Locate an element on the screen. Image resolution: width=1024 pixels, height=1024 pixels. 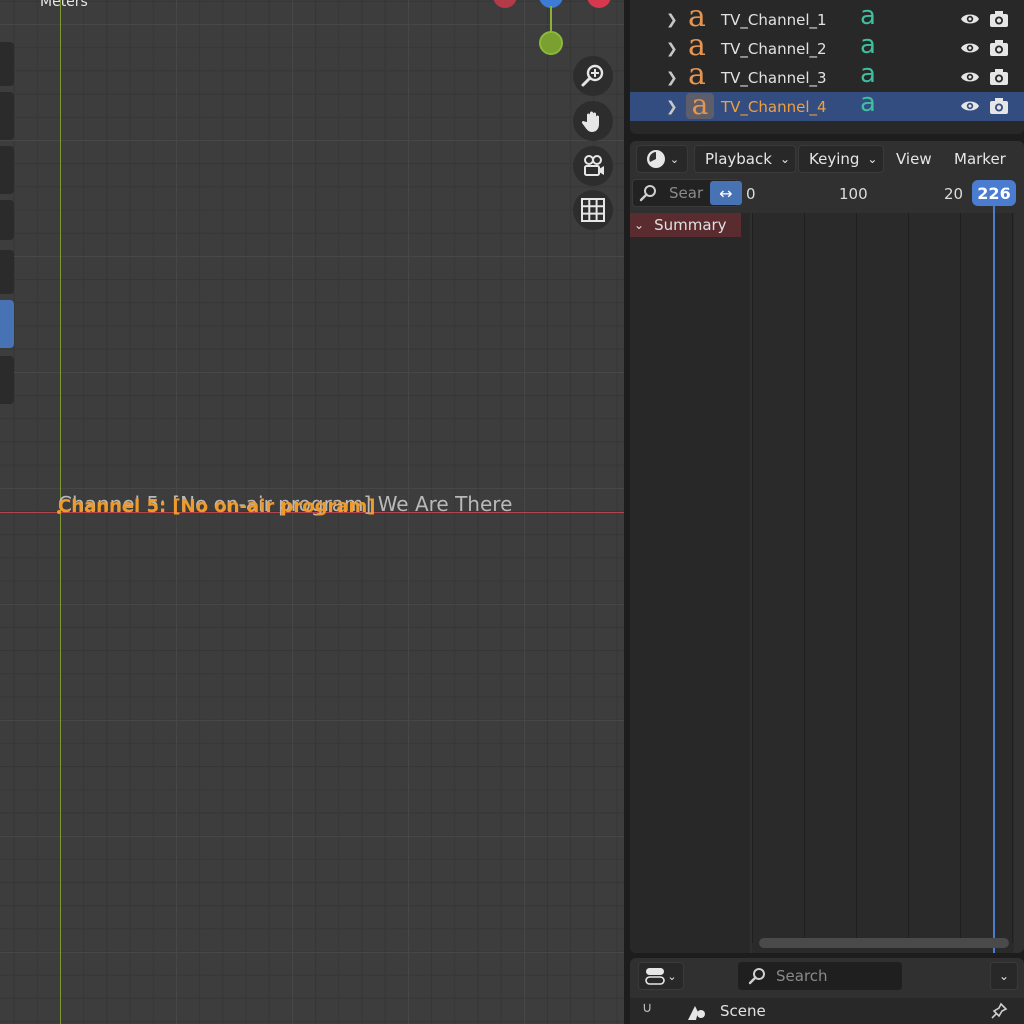
object-origin is located at coordinates (59, 512).